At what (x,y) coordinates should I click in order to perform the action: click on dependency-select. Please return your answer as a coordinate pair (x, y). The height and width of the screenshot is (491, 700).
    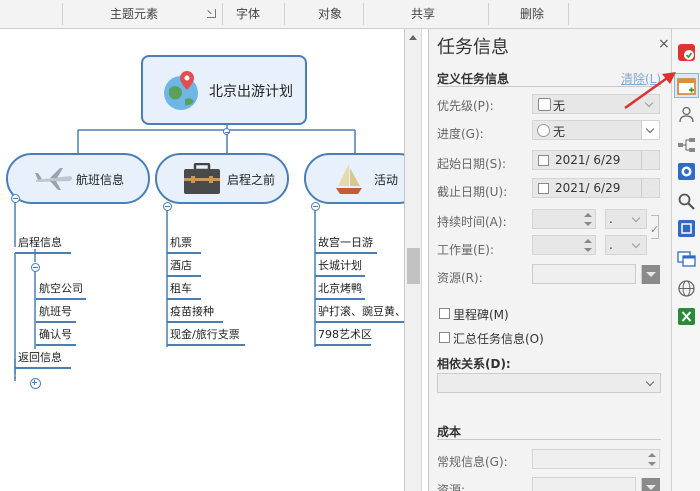
    Looking at the image, I should click on (549, 383).